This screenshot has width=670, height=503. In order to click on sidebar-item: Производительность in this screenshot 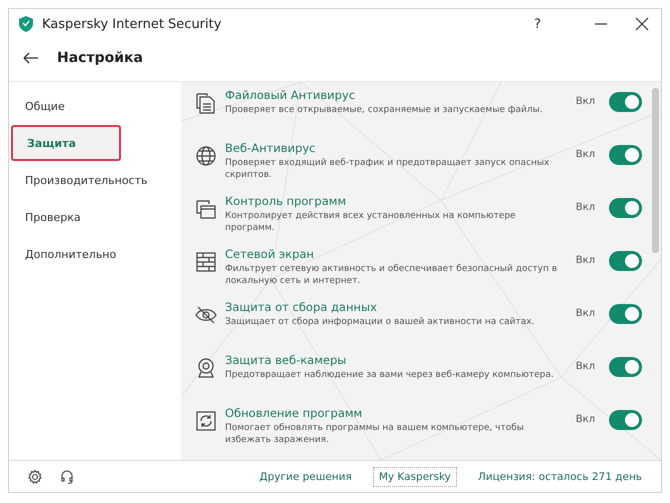, I will do `click(95, 180)`.